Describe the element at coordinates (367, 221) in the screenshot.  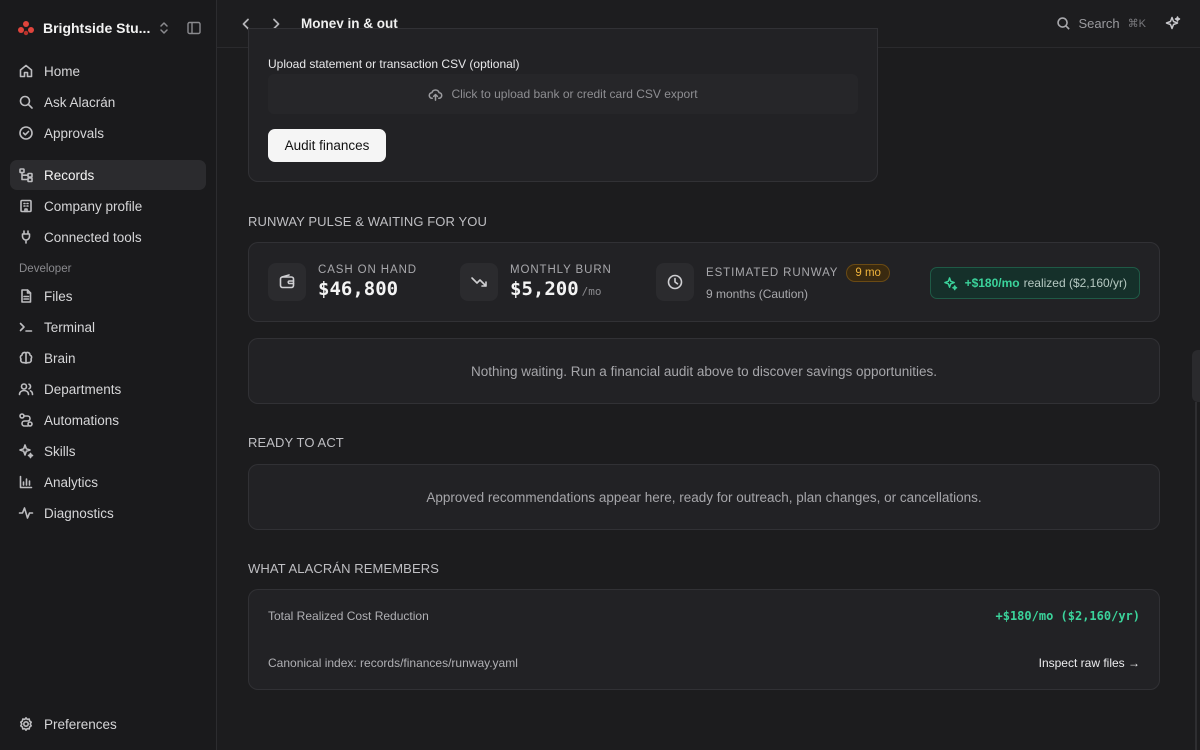
I see `section-title-runway-pulse: RUNWAY PULSE & WAITING FOR YOU` at that location.